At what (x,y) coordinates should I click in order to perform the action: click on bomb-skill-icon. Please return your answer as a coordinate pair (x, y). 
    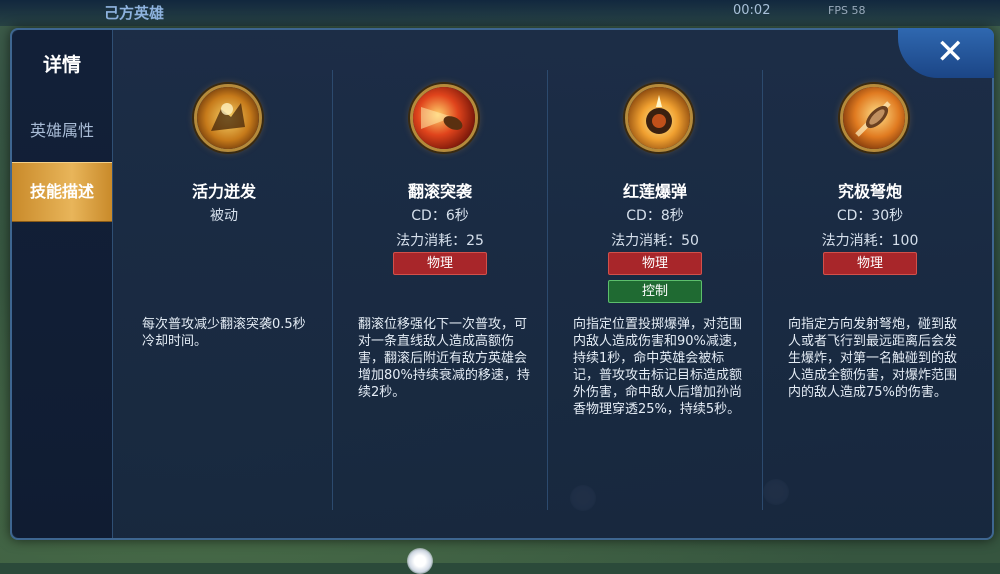
    Looking at the image, I should click on (659, 118).